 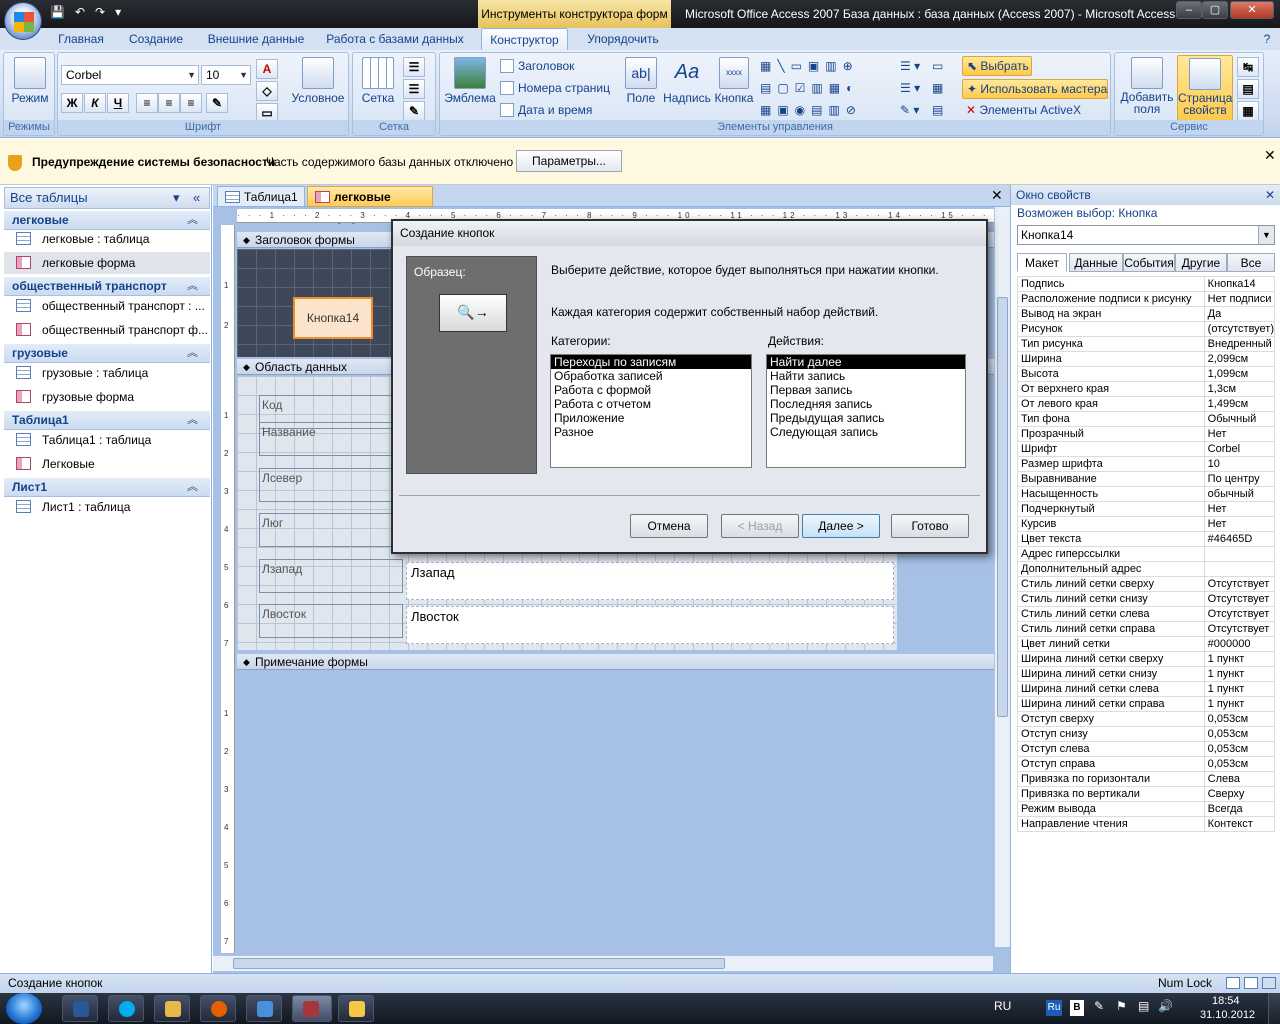 I want to click on use-wizards-button: ✦ Использовать мастера, so click(x=1035, y=89).